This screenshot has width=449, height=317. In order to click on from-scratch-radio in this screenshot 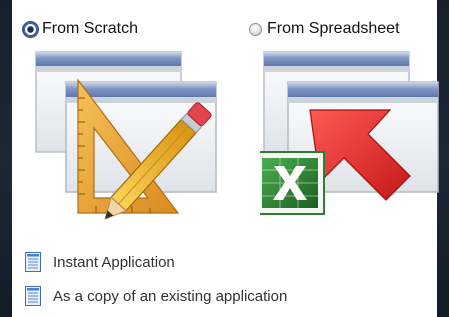, I will do `click(30, 29)`.